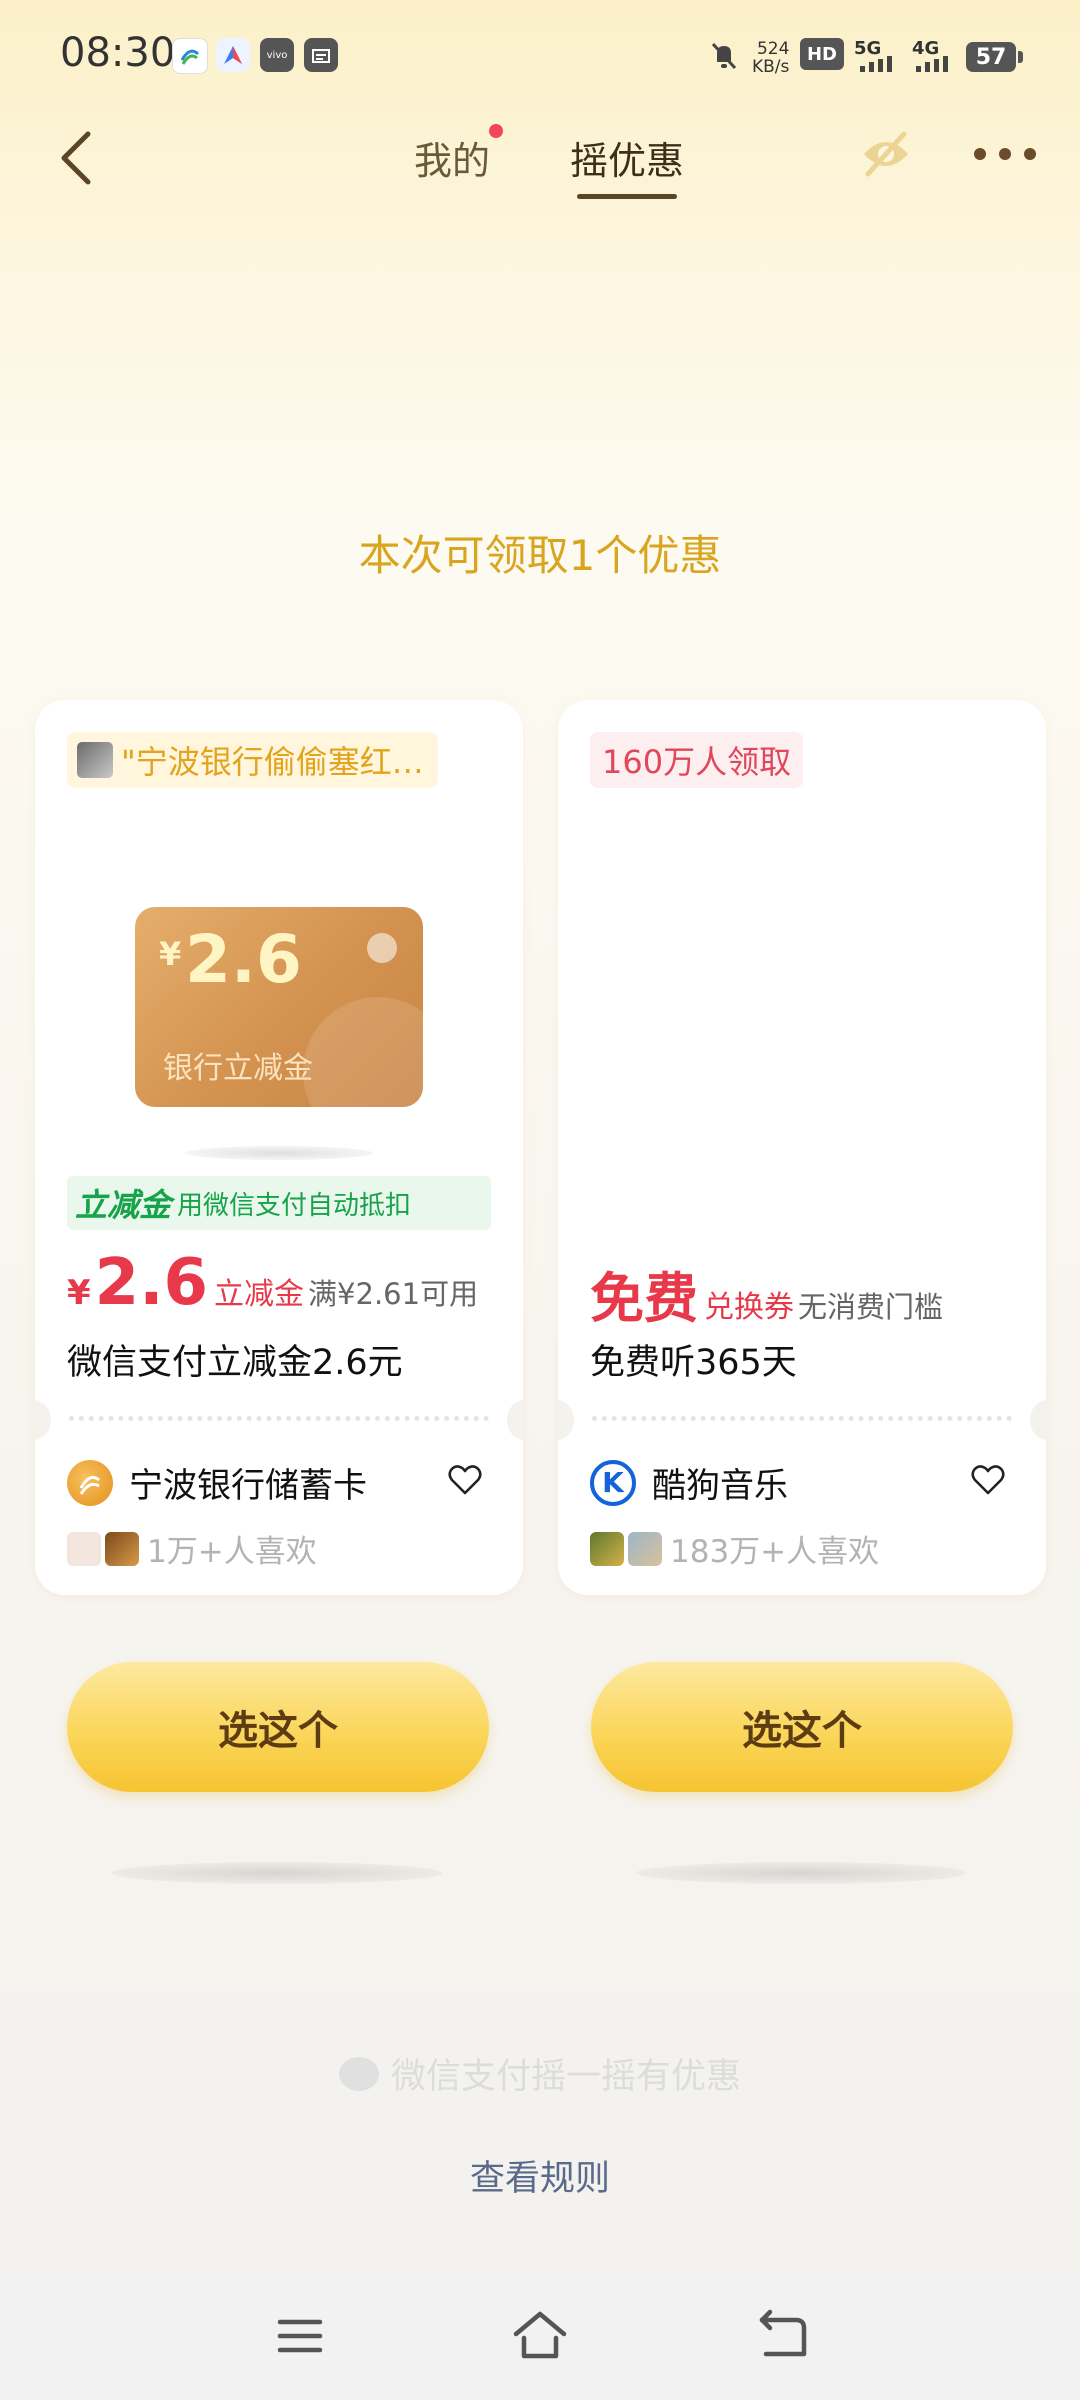 The image size is (1080, 2400). Describe the element at coordinates (720, 1486) in the screenshot. I see `brand-name: 酷狗音乐` at that location.